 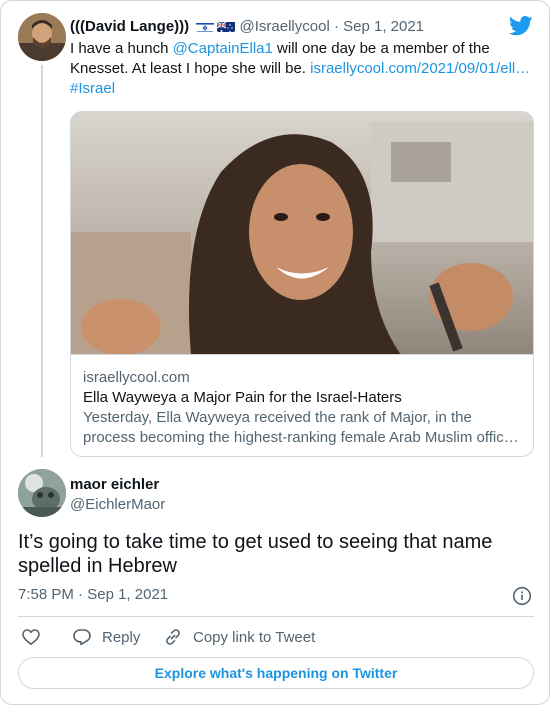 What do you see at coordinates (520, 26) in the screenshot?
I see `twitter-bird-icon` at bounding box center [520, 26].